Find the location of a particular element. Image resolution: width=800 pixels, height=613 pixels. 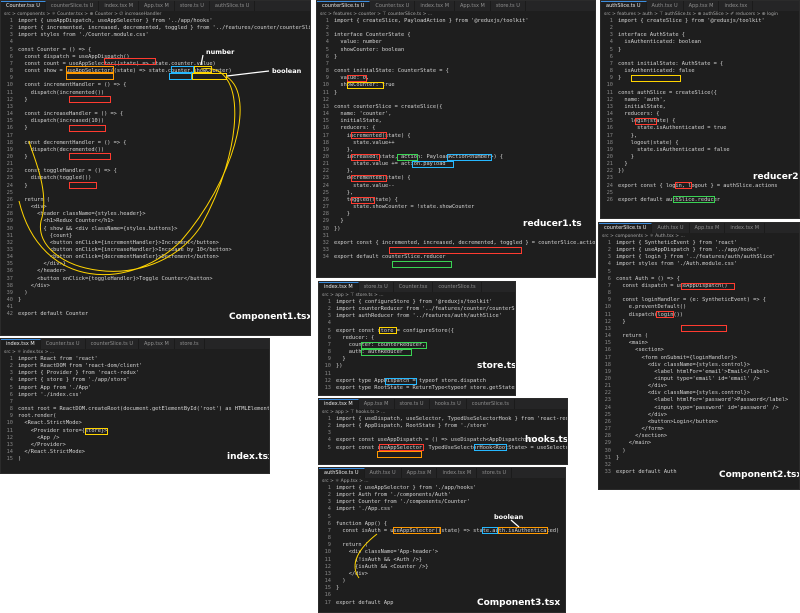

highlight-box is located at coordinates (399, 454).